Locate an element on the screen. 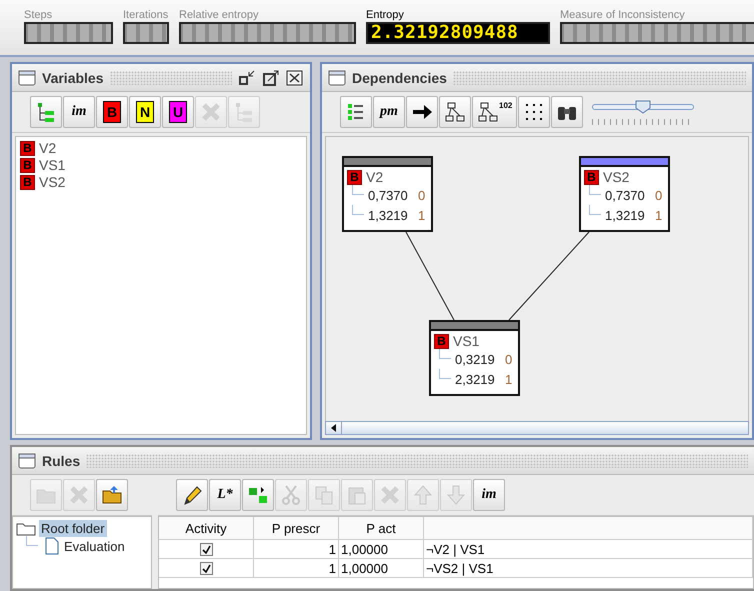  folder-open-button is located at coordinates (112, 495).